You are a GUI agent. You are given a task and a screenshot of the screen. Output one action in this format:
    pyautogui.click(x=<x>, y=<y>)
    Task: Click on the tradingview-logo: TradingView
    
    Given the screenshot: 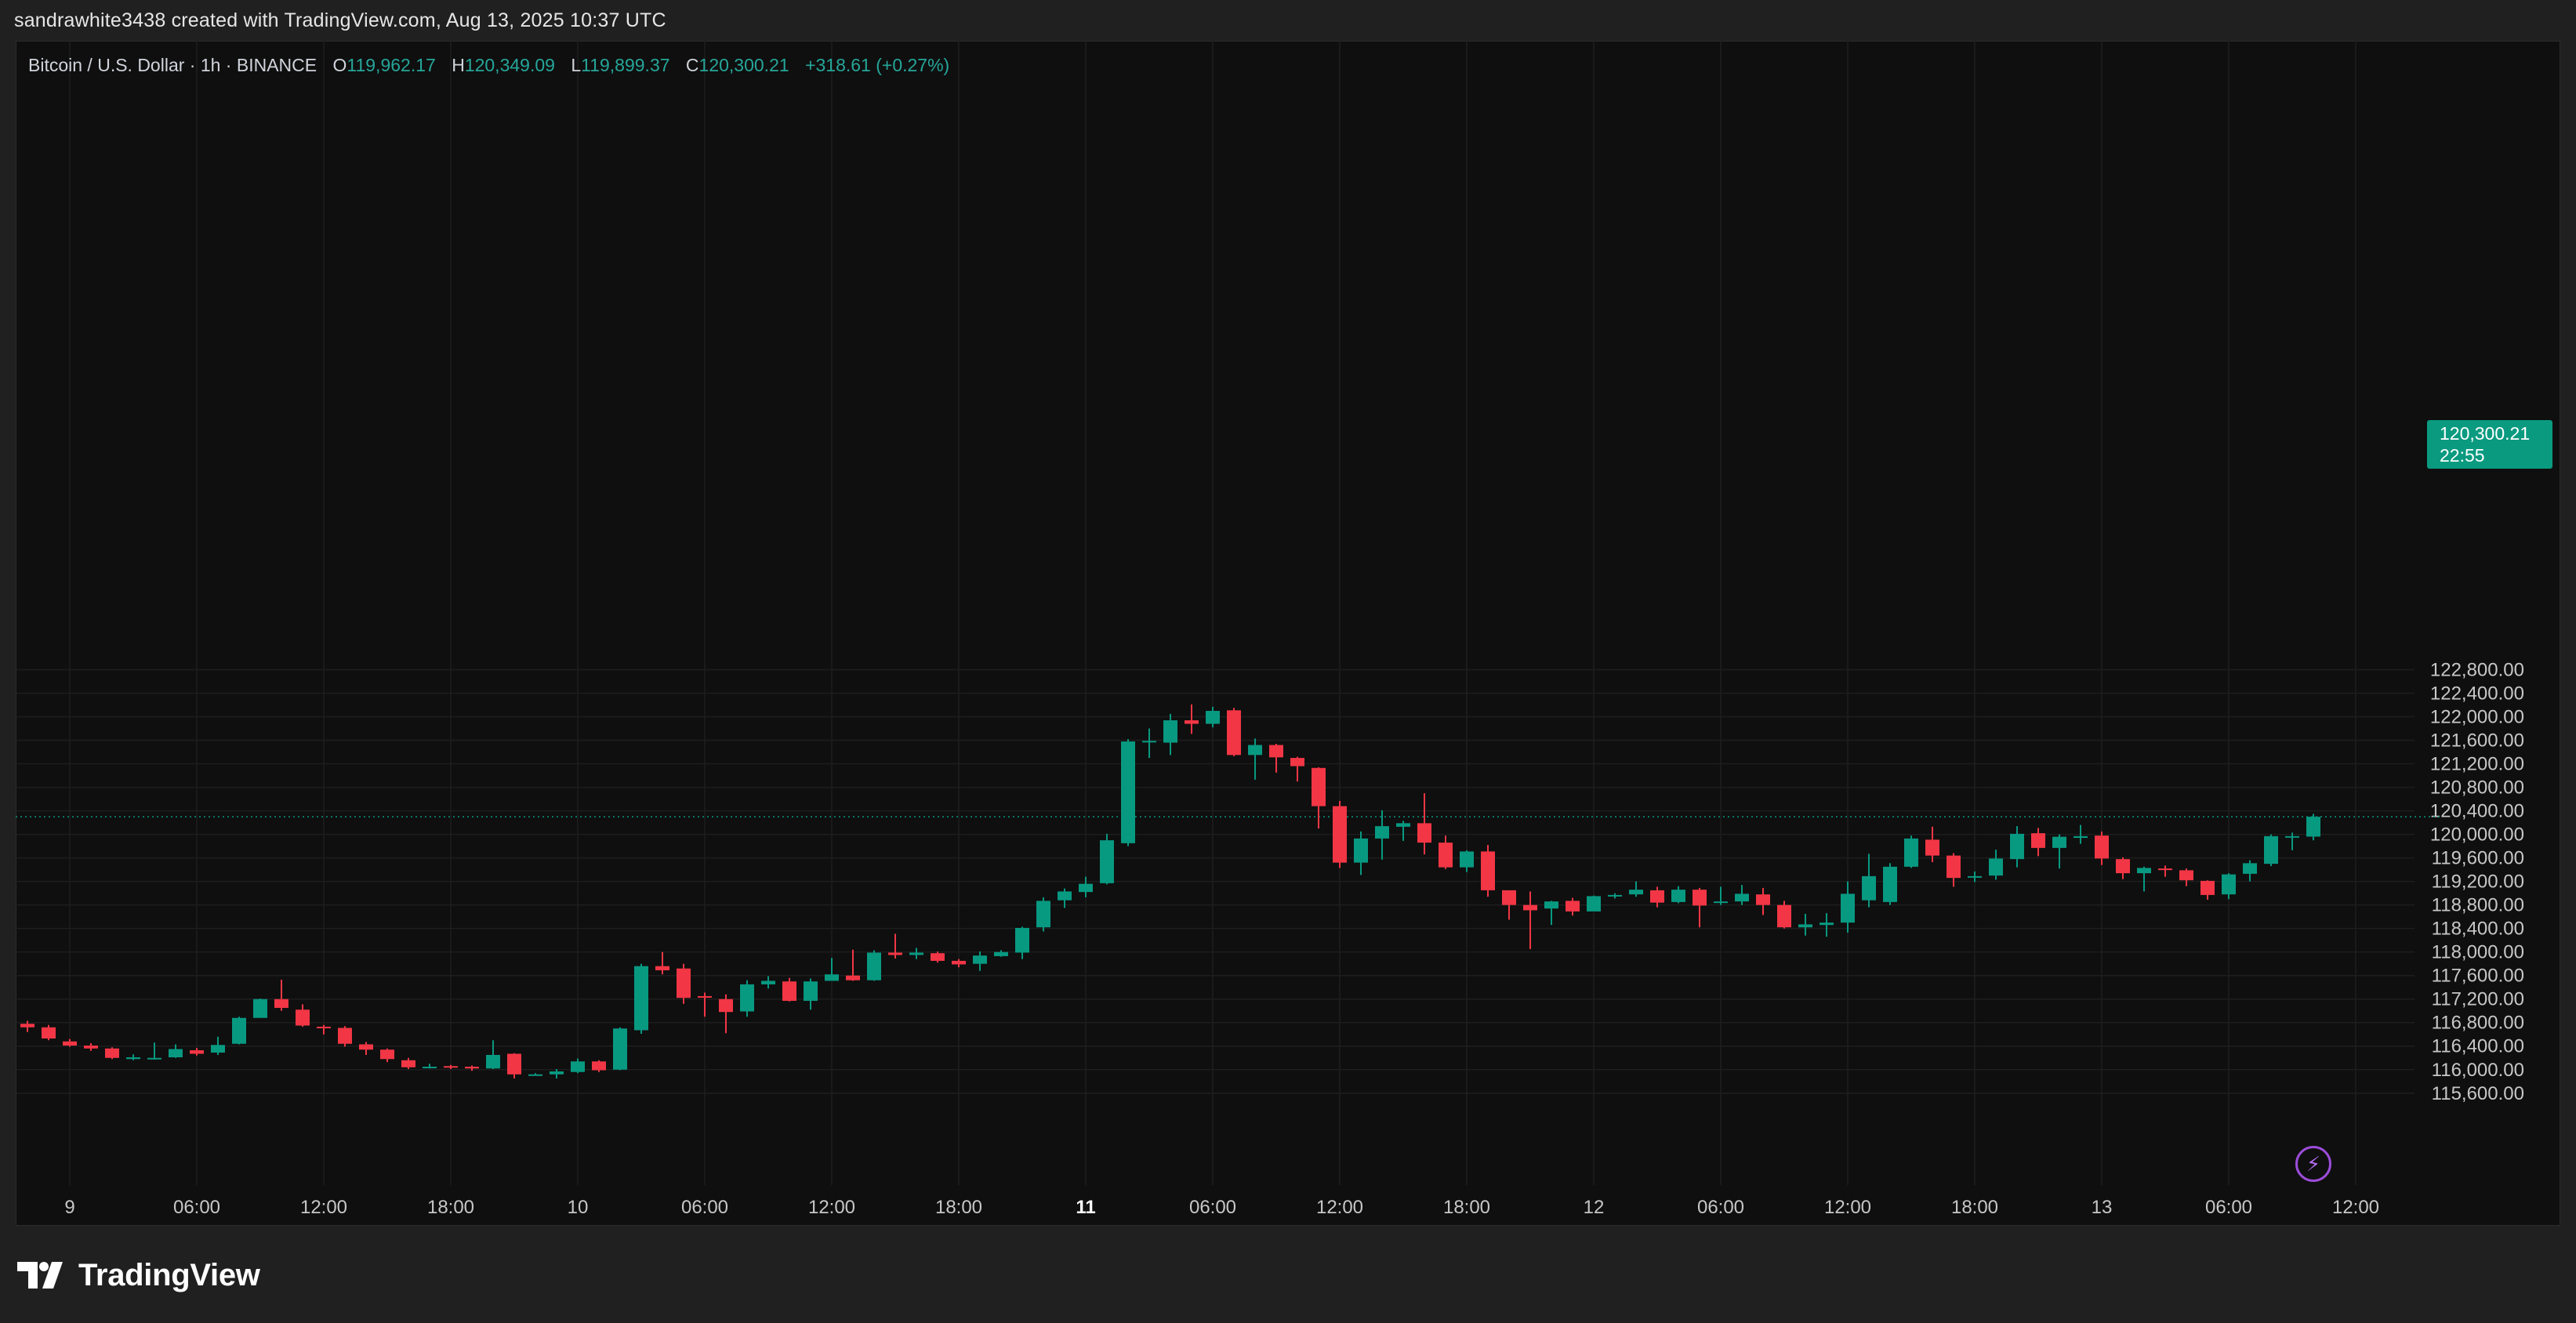 What is the action you would take?
    pyautogui.click(x=139, y=1275)
    